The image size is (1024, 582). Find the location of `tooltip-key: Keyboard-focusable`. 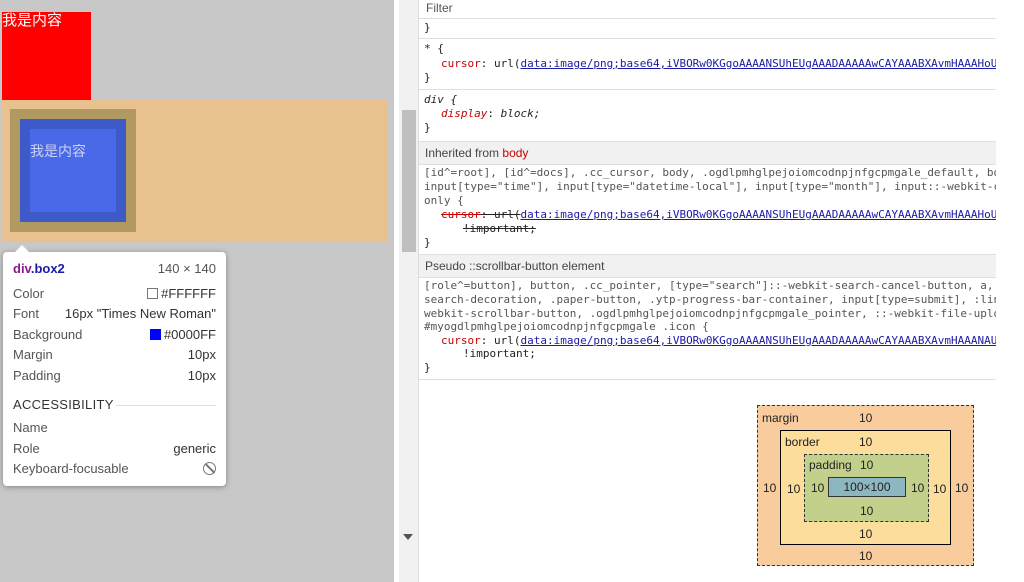

tooltip-key: Keyboard-focusable is located at coordinates (71, 468).